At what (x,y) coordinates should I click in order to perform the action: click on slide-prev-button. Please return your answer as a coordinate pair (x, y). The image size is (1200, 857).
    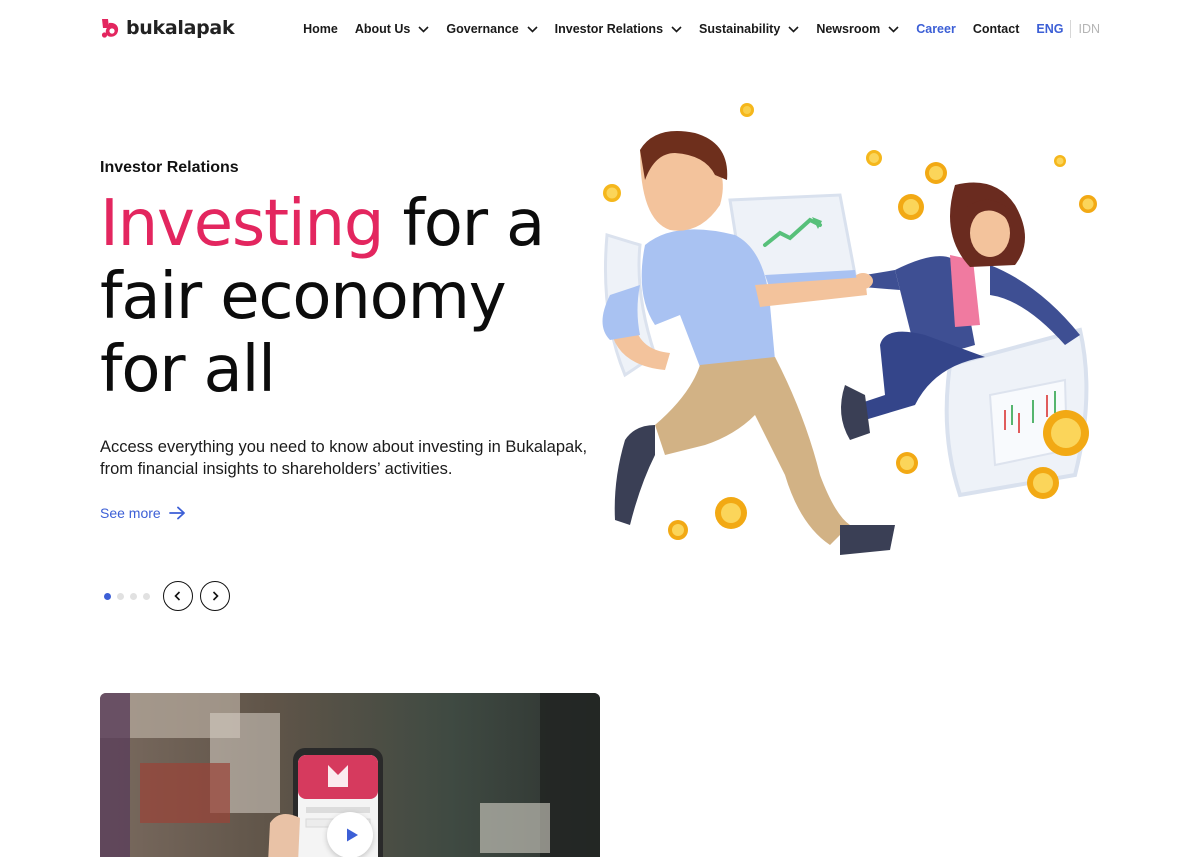
    Looking at the image, I should click on (178, 596).